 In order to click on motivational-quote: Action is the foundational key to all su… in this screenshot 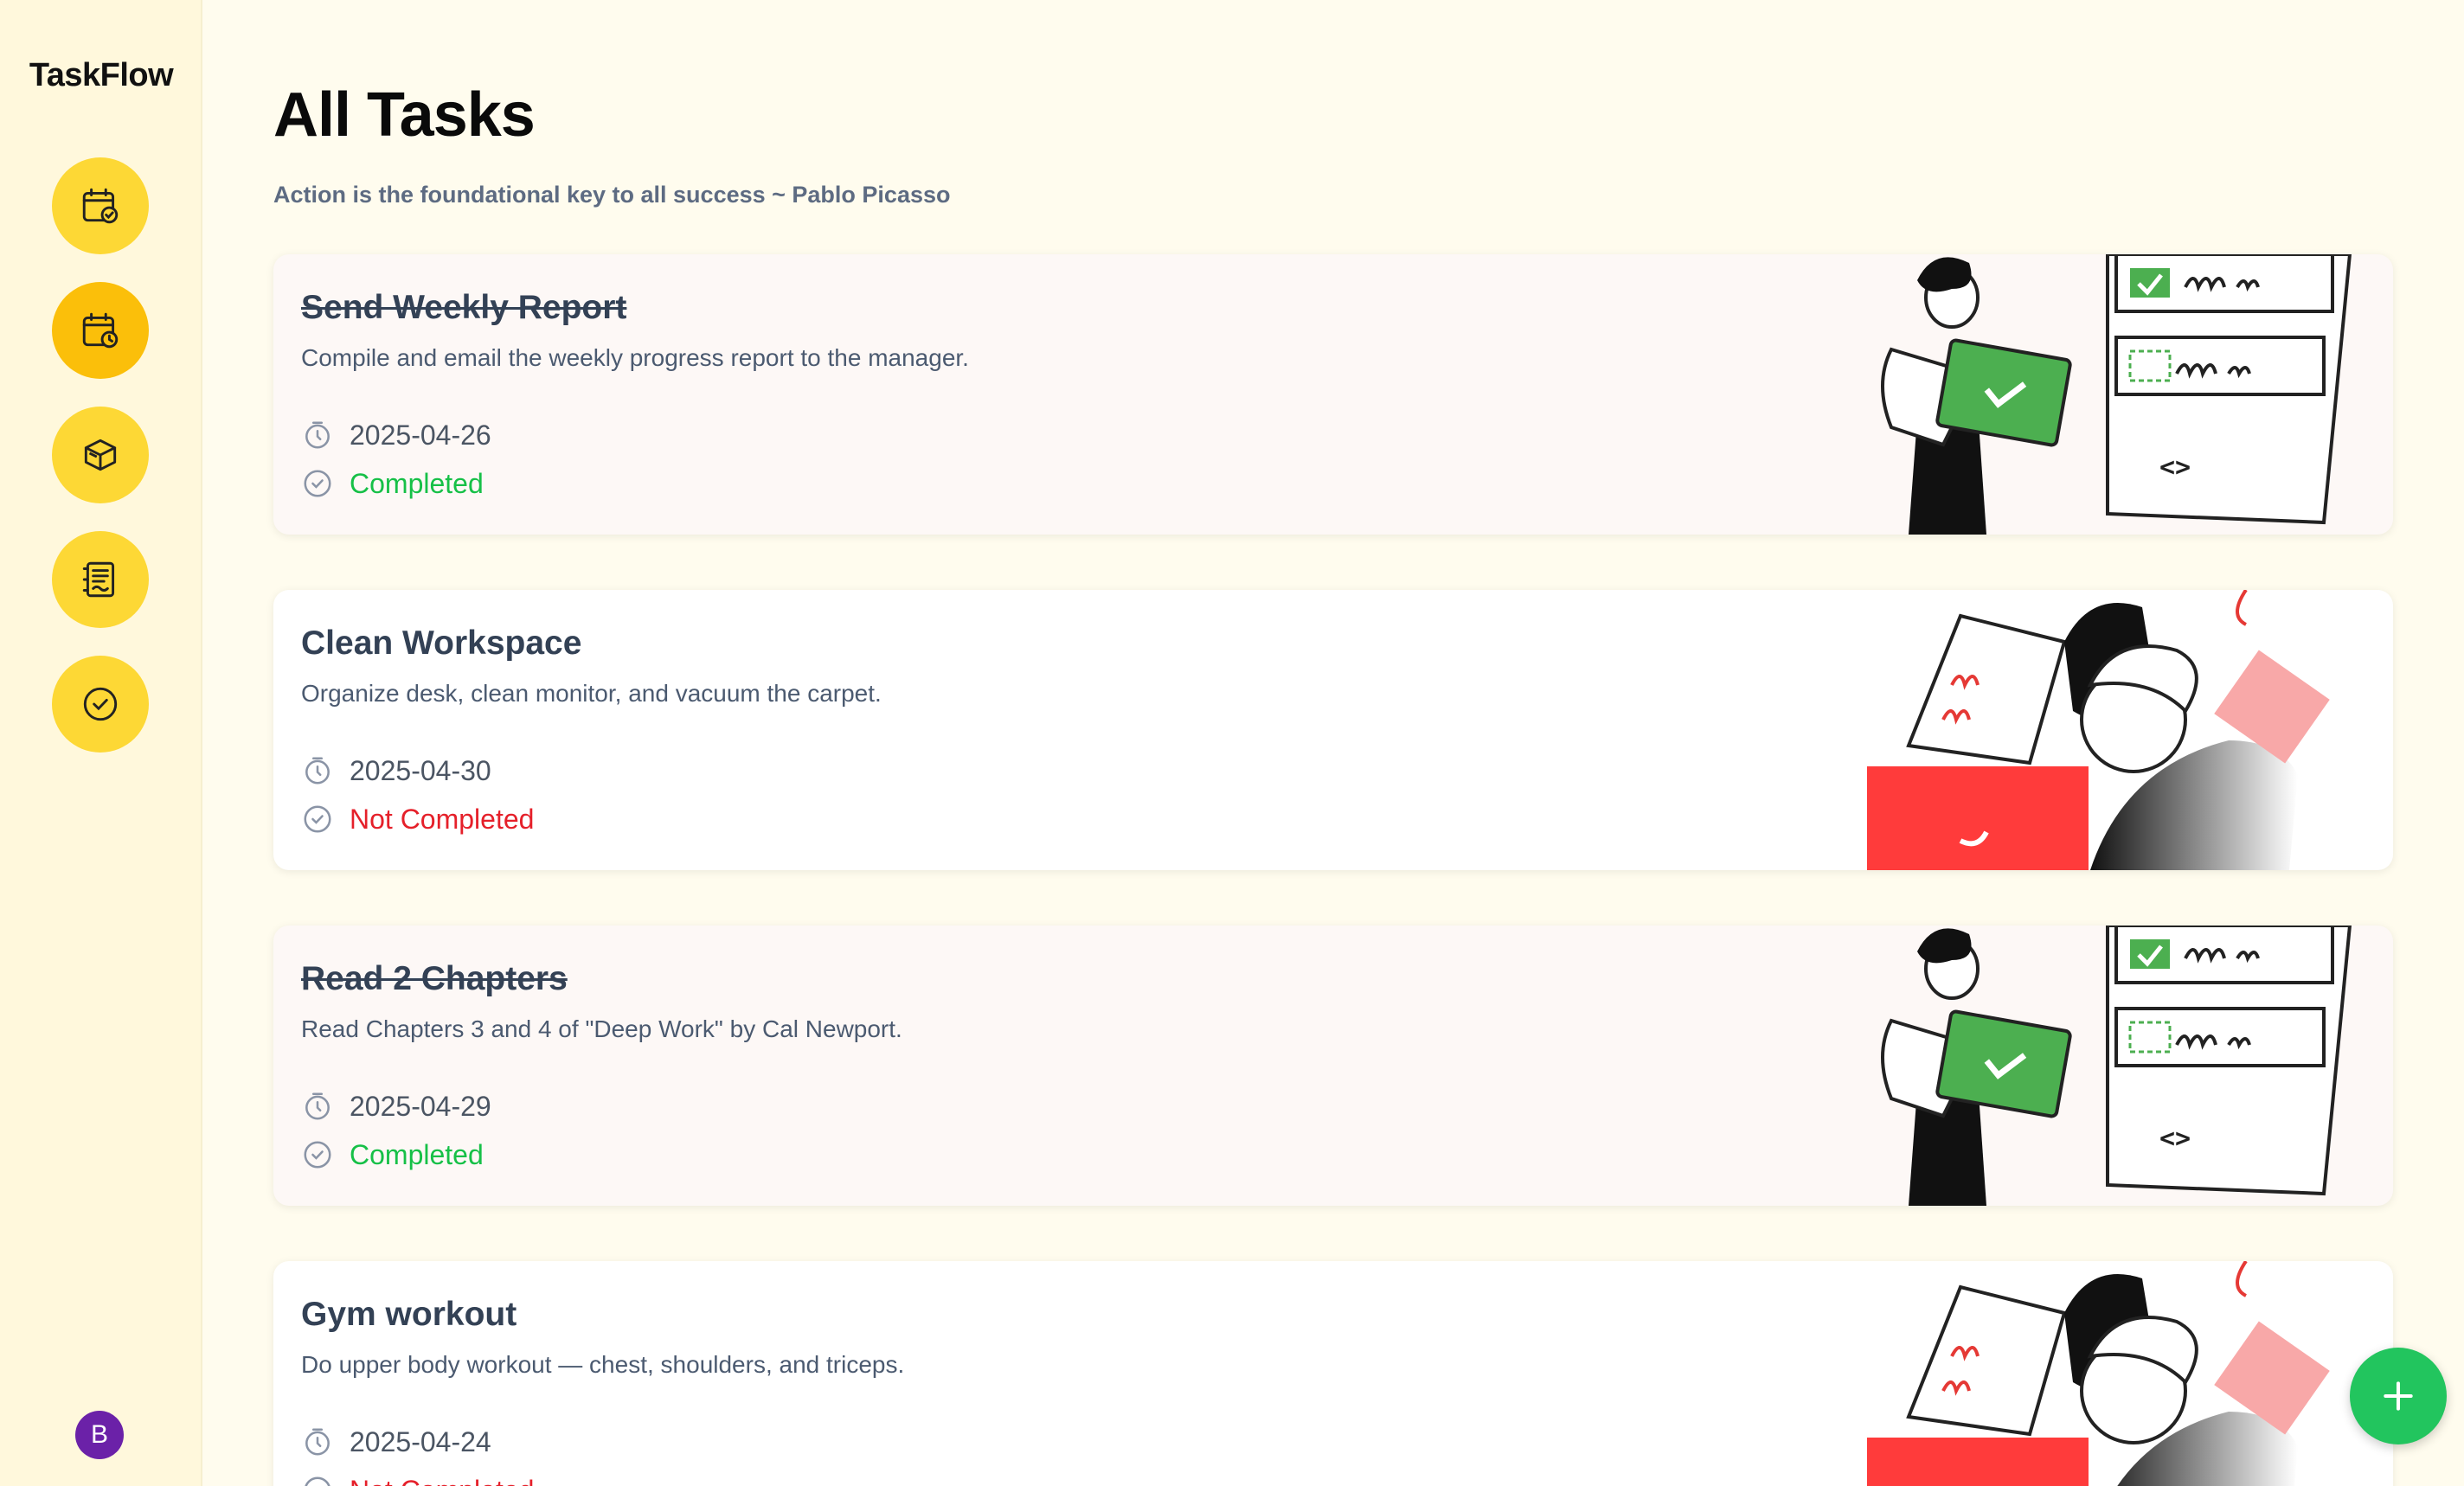, I will do `click(612, 195)`.